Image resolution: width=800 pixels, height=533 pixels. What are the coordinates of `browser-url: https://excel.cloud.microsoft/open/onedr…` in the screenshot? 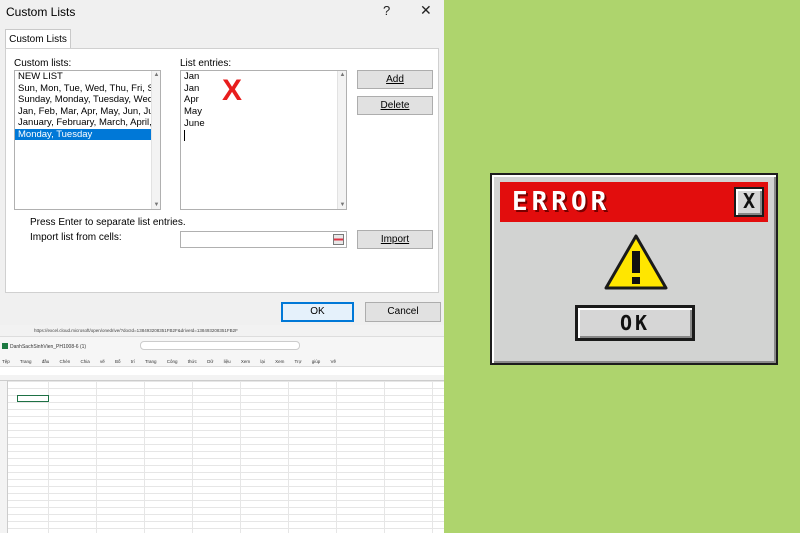 It's located at (222, 331).